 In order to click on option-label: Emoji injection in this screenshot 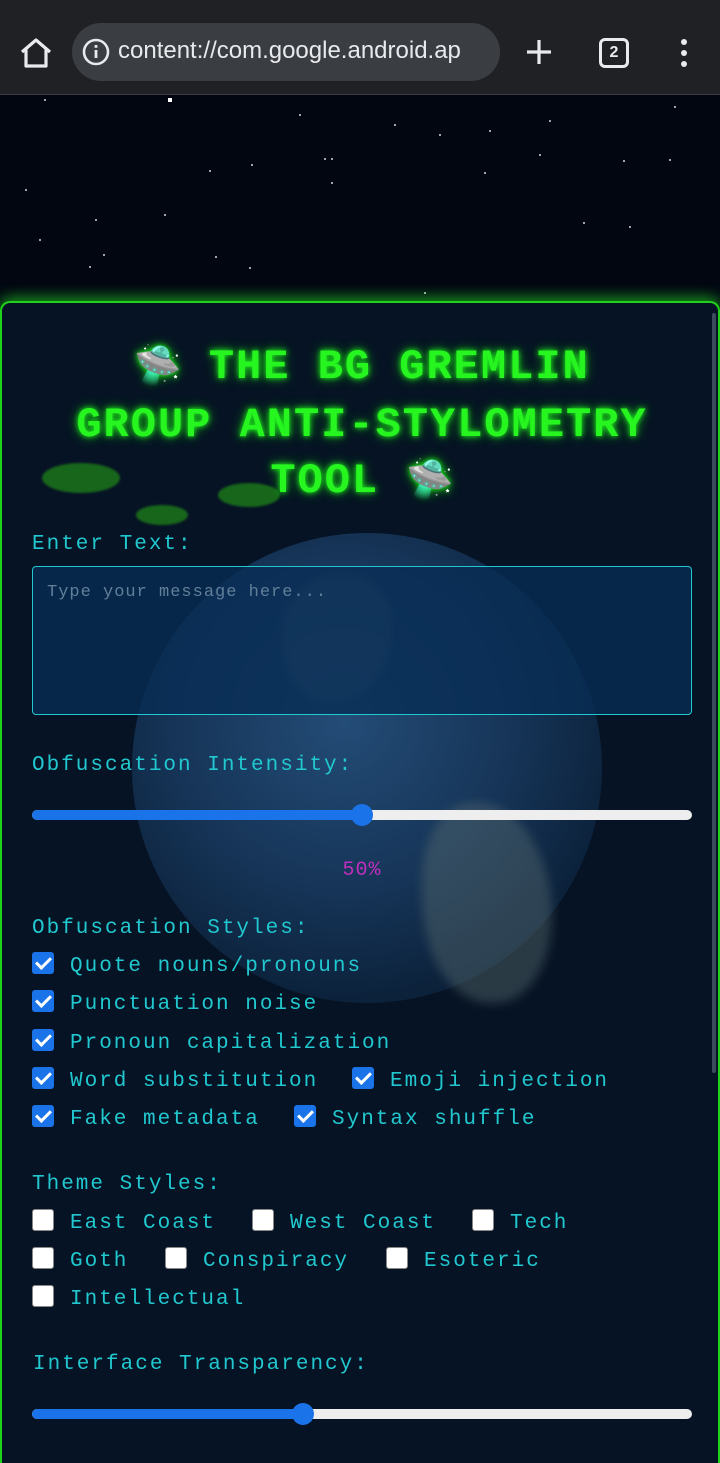, I will do `click(500, 1081)`.